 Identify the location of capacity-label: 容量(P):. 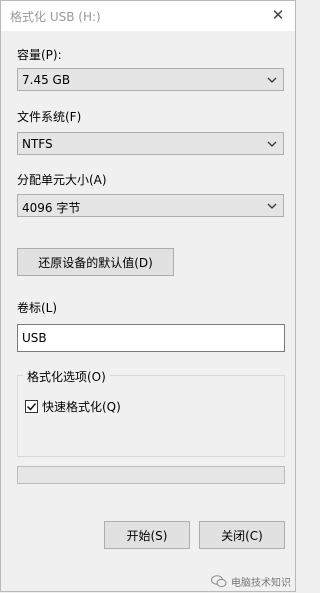
(39, 55).